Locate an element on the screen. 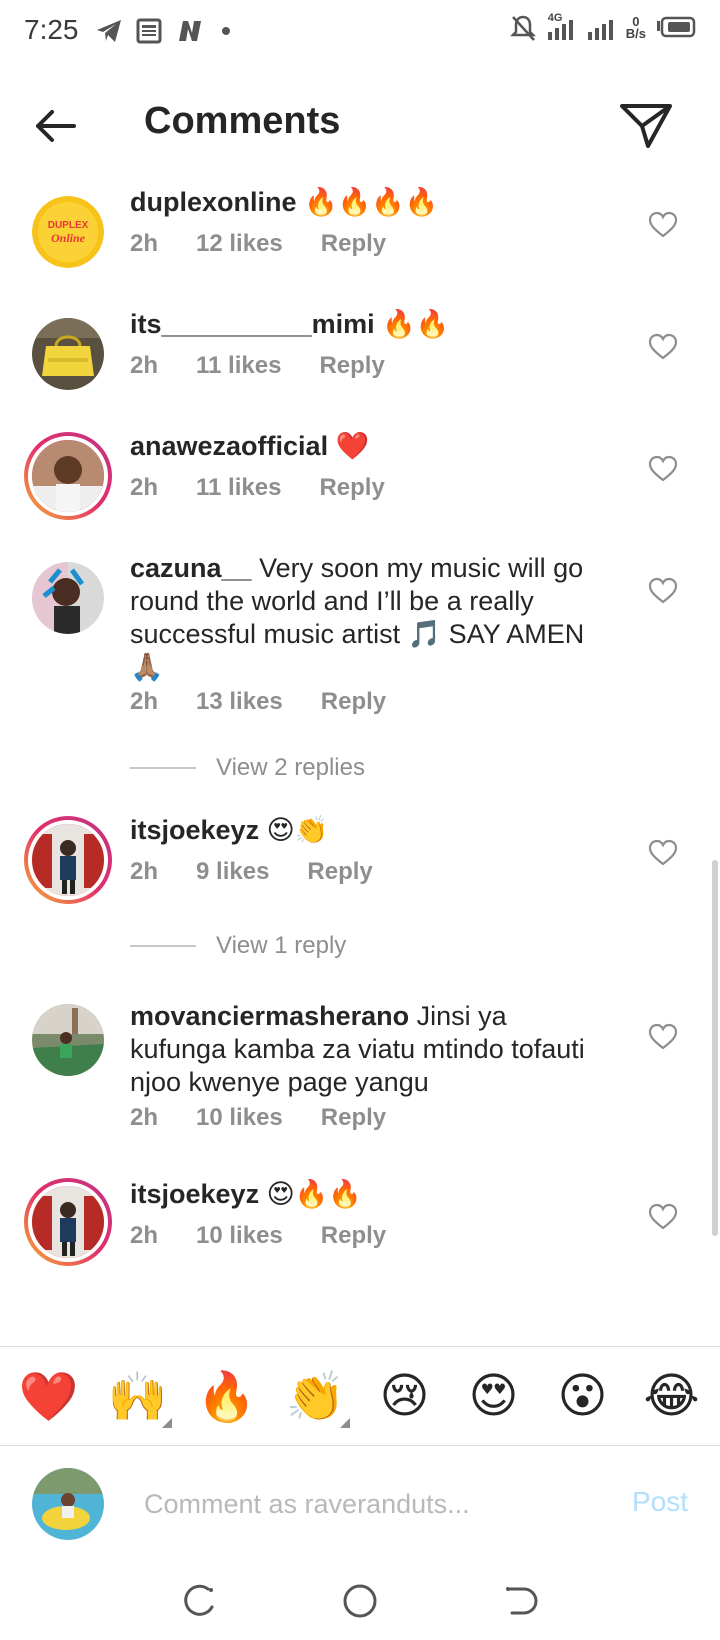 The height and width of the screenshot is (1640, 720). battery-icon is located at coordinates (676, 27).